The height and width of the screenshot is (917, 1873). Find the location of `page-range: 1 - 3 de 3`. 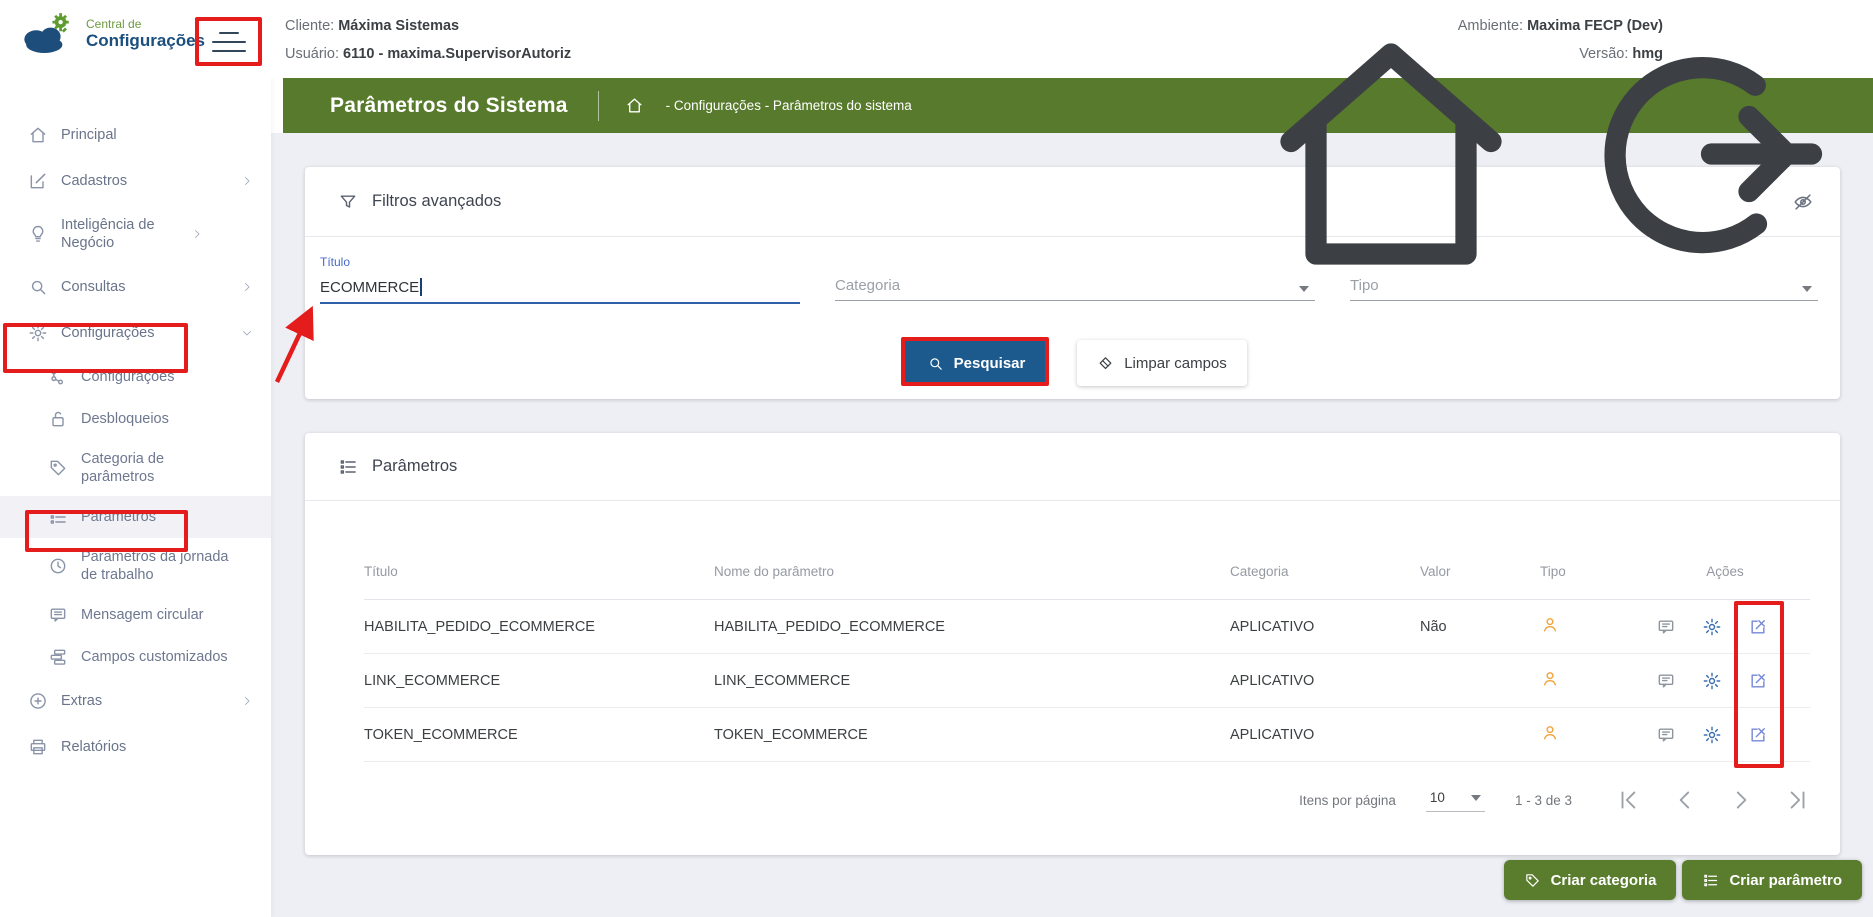

page-range: 1 - 3 de 3 is located at coordinates (1543, 800).